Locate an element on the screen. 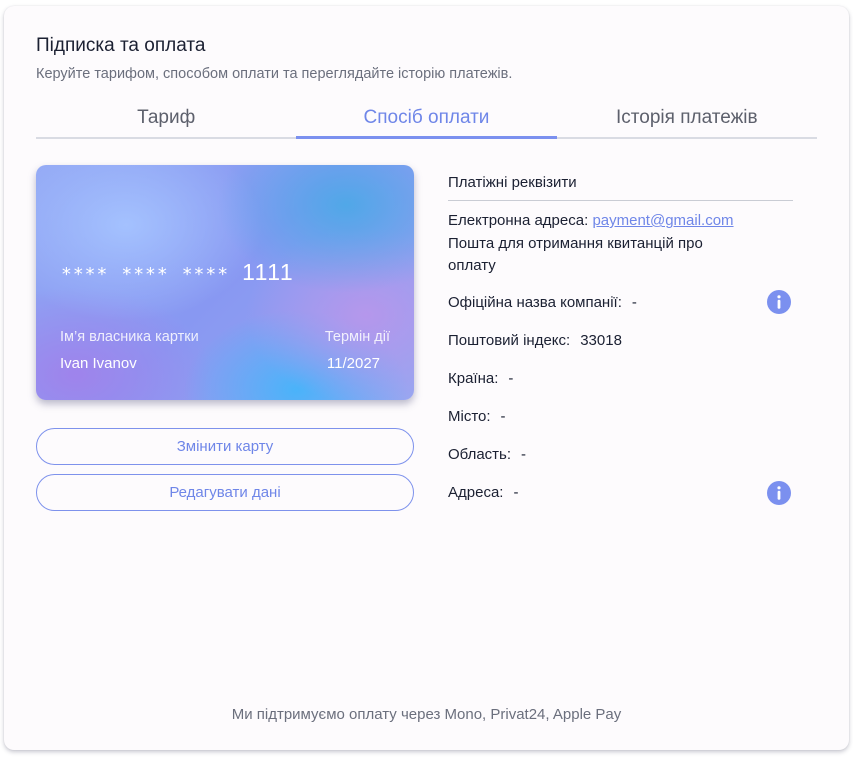 The width and height of the screenshot is (853, 758). address-info-icon is located at coordinates (779, 493).